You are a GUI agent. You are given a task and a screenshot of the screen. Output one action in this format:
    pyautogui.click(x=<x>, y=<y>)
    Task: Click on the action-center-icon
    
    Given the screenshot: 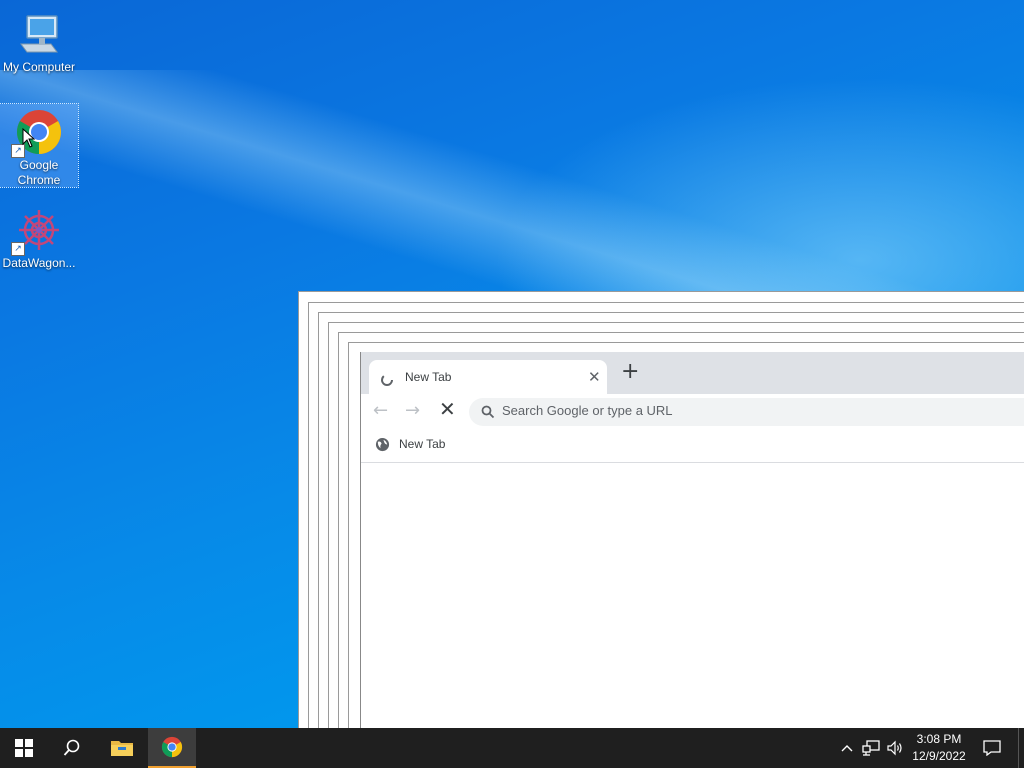 What is the action you would take?
    pyautogui.click(x=992, y=748)
    